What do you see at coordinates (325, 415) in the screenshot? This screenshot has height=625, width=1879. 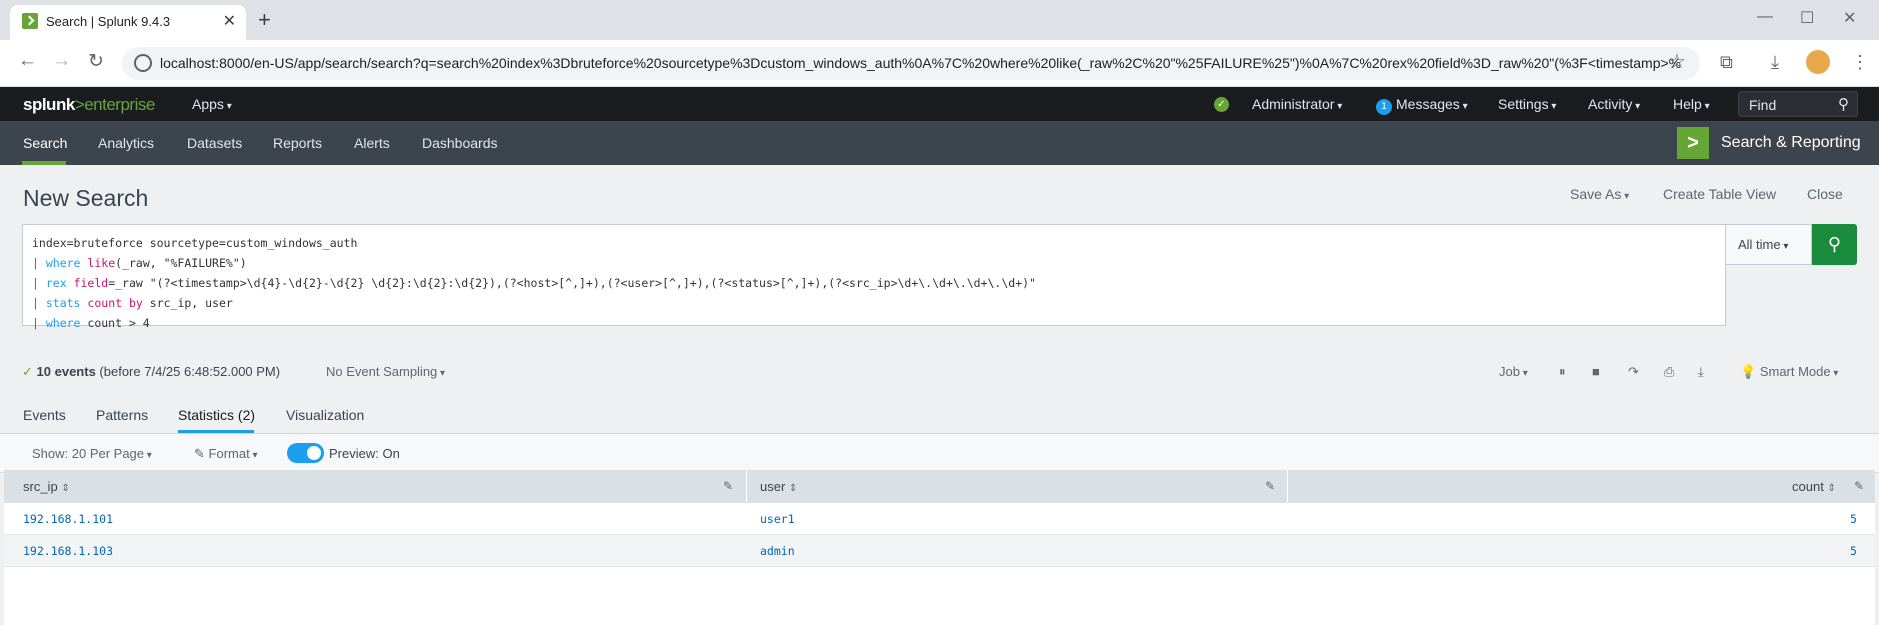 I see `tab-visualization: Visualization` at bounding box center [325, 415].